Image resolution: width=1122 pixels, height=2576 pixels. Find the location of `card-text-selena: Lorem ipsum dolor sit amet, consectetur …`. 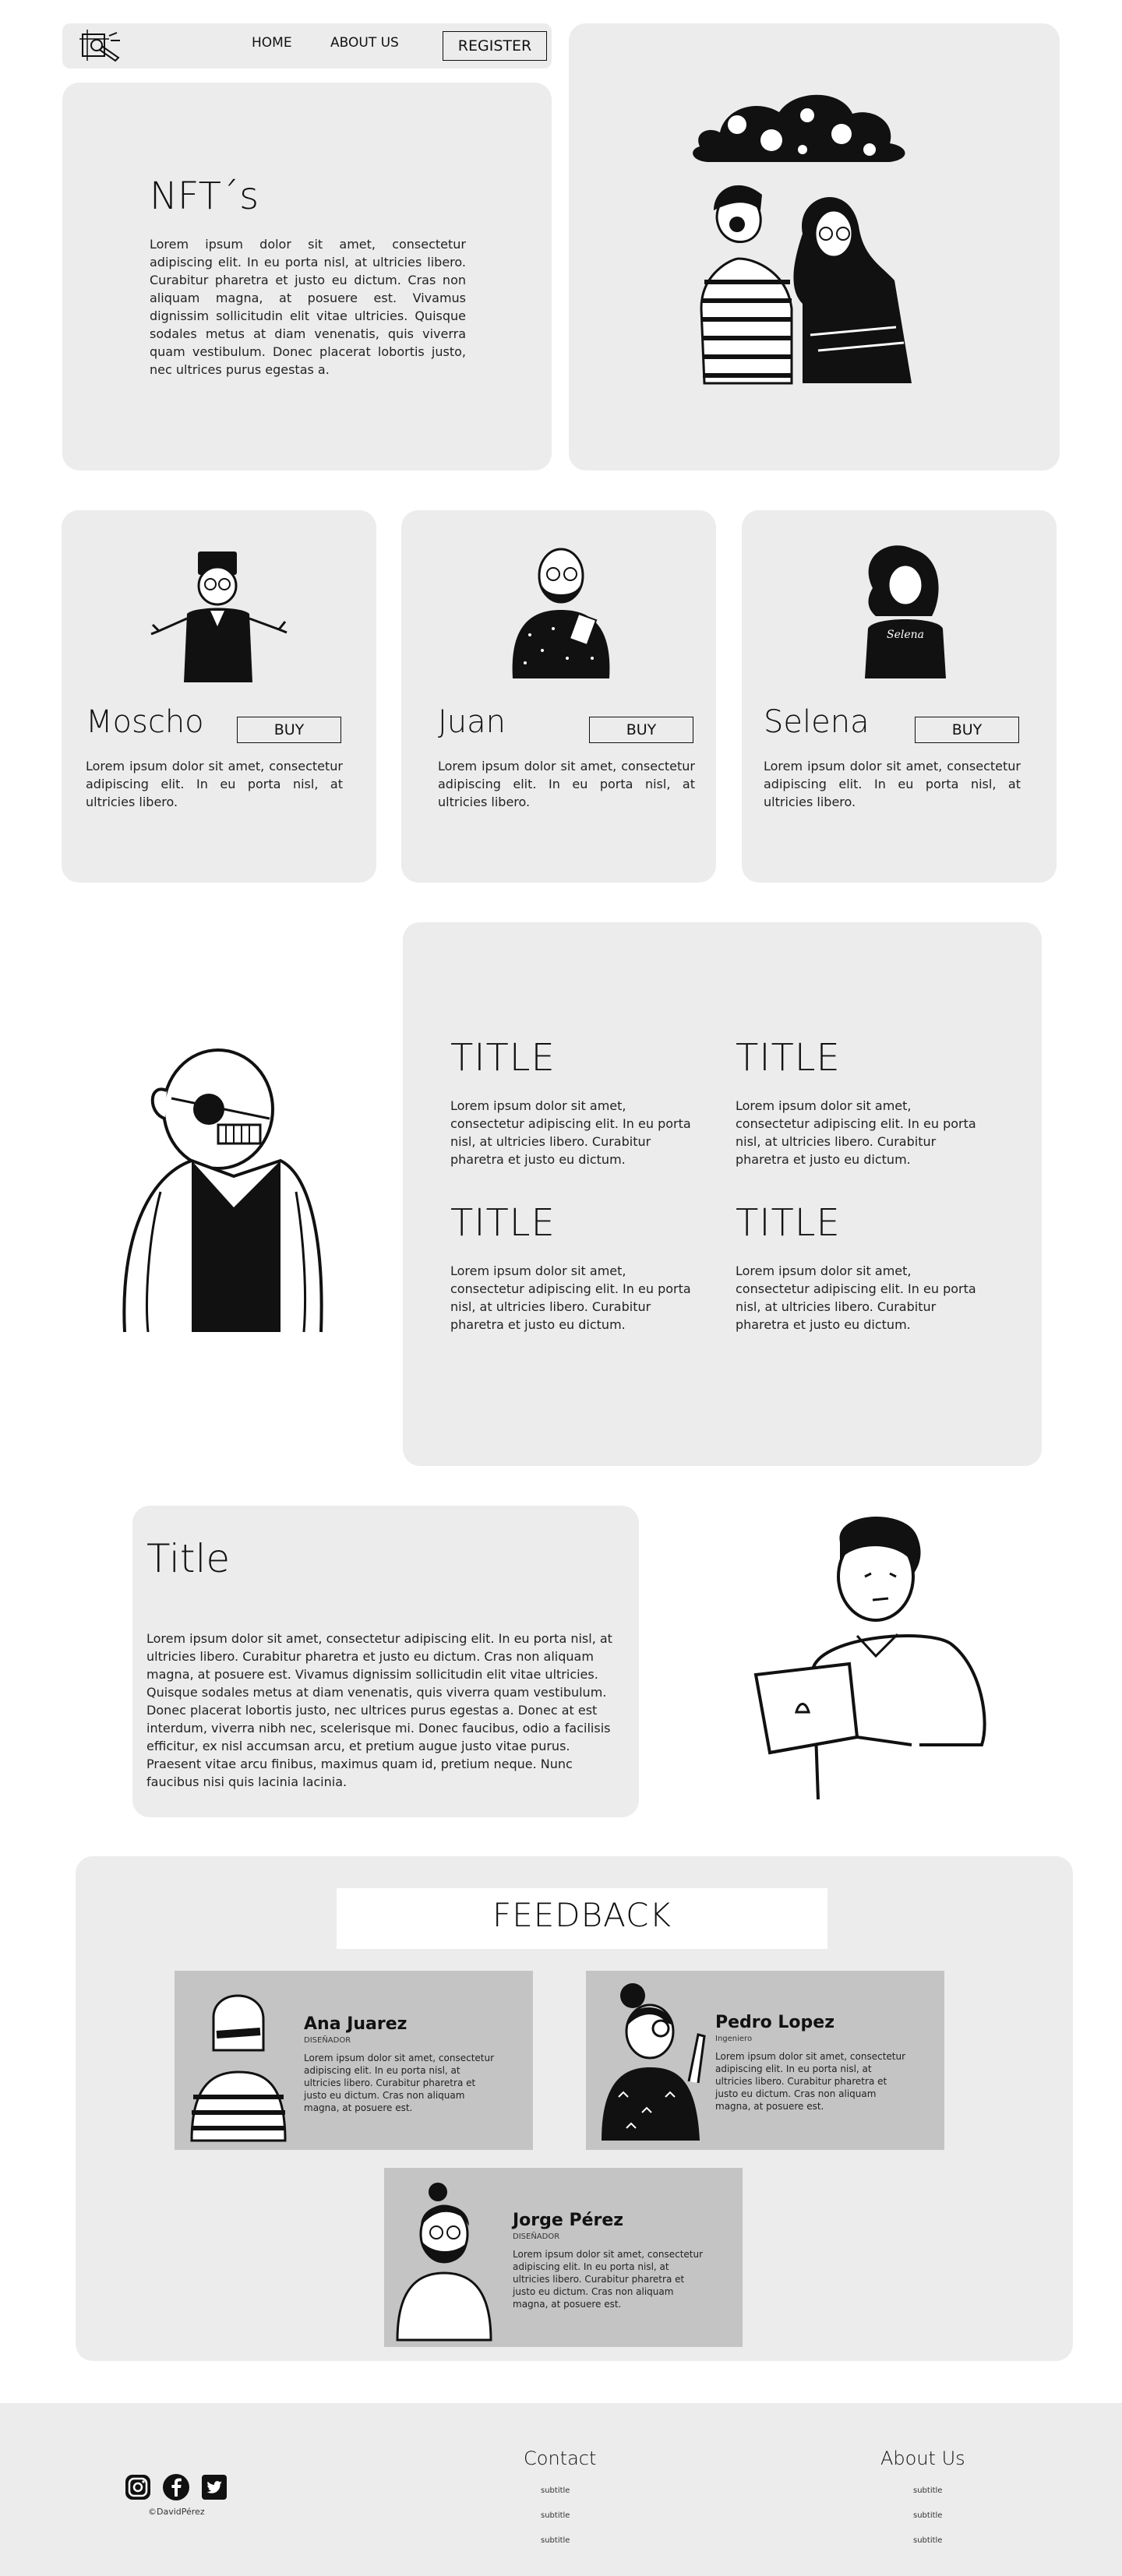

card-text-selena: Lorem ipsum dolor sit amet, consectetur … is located at coordinates (892, 784).